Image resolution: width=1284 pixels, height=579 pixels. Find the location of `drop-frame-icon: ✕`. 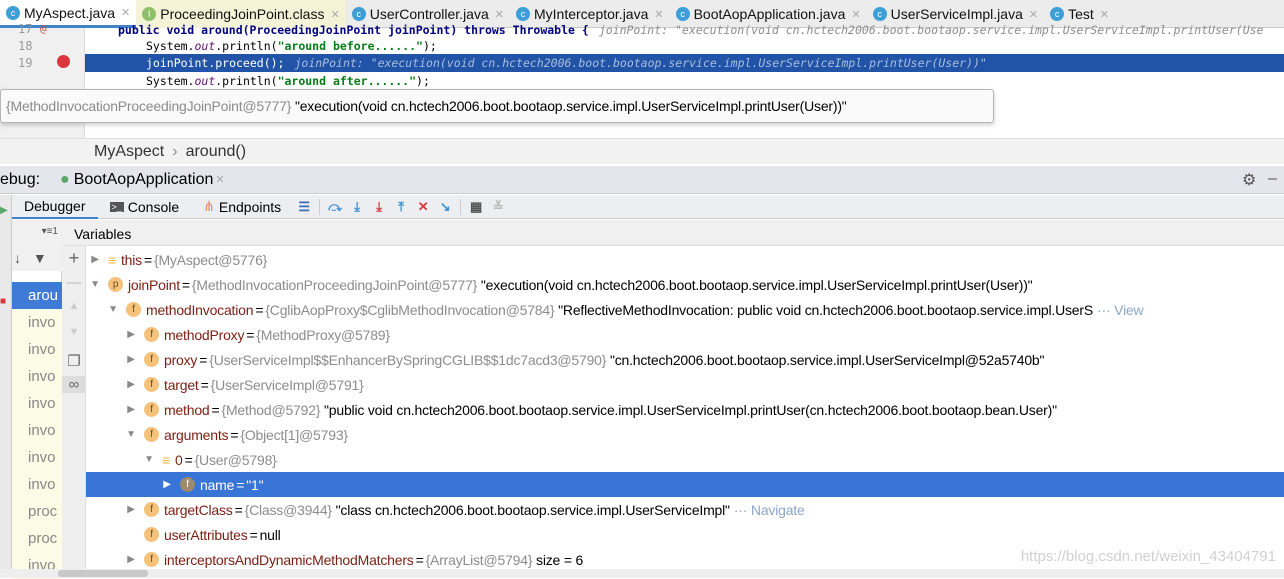

drop-frame-icon: ✕ is located at coordinates (423, 207).